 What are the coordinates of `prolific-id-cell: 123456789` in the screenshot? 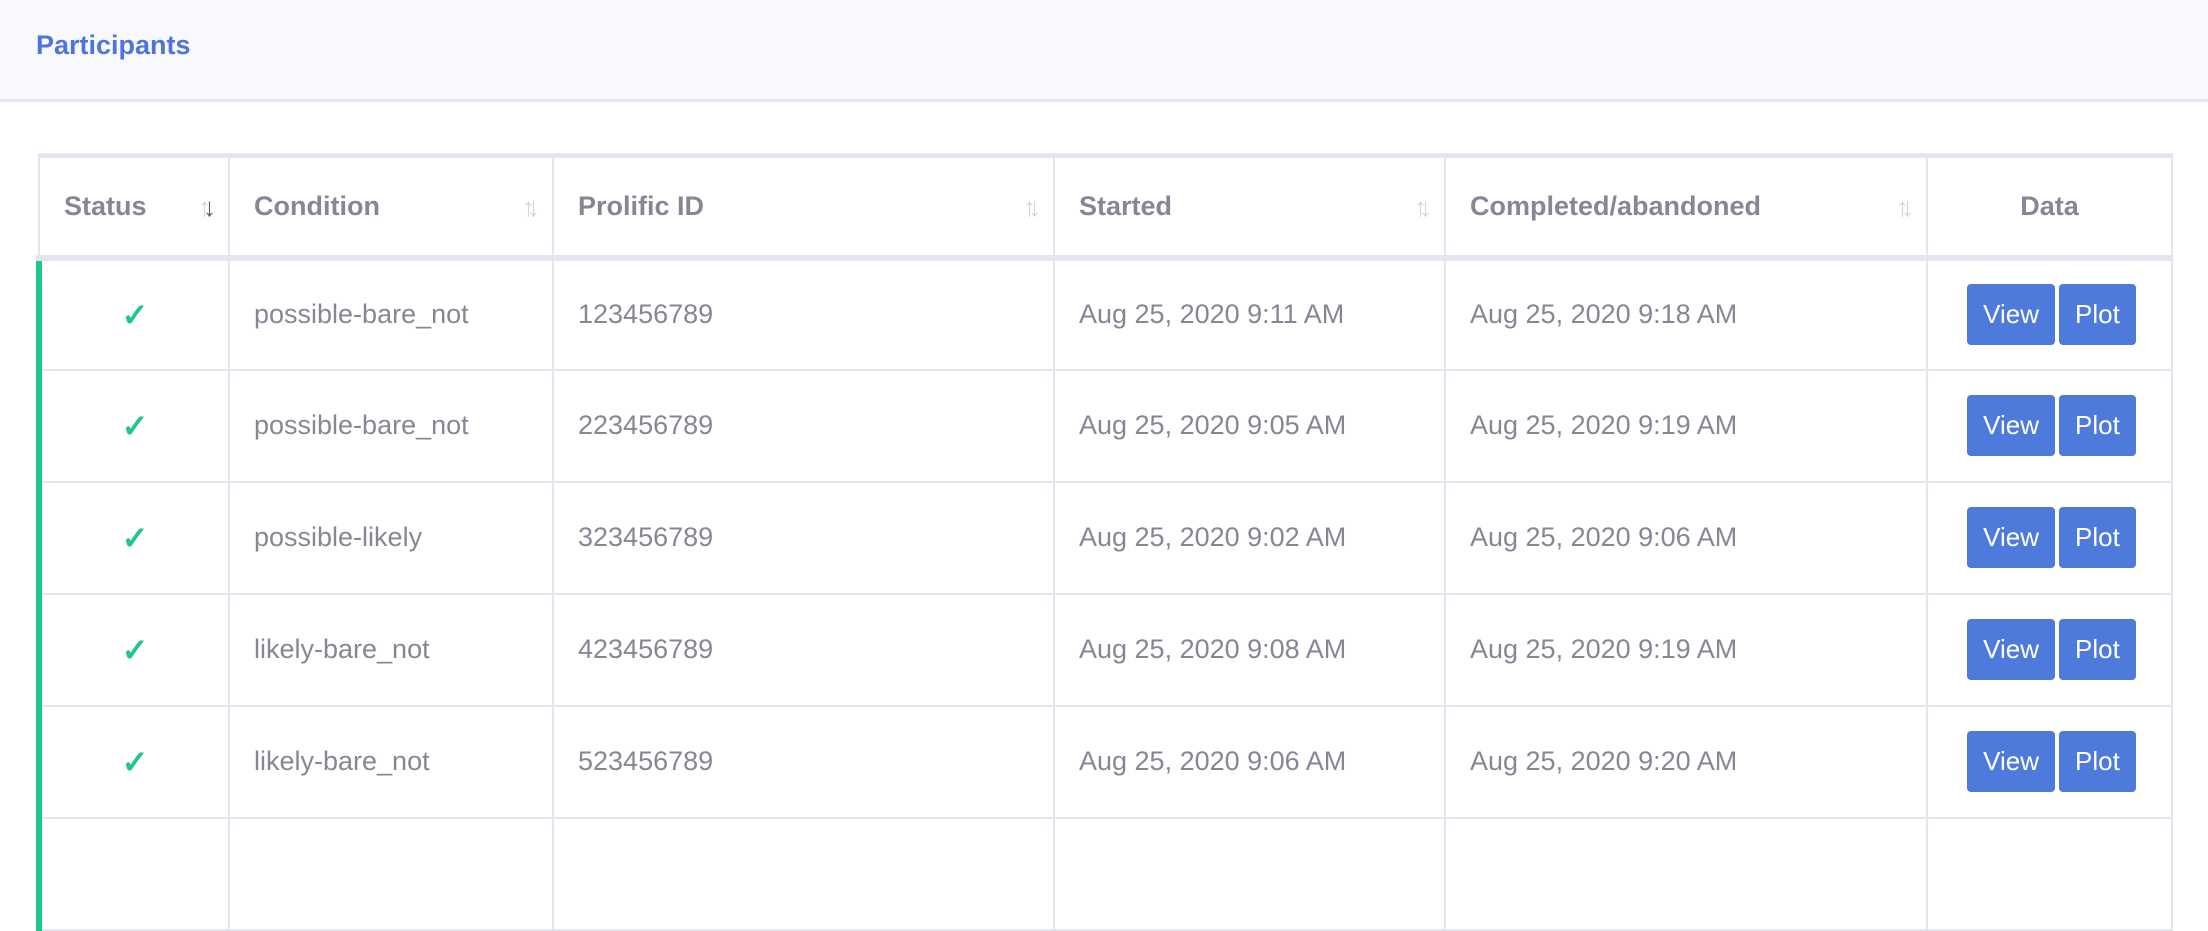 It's located at (803, 313).